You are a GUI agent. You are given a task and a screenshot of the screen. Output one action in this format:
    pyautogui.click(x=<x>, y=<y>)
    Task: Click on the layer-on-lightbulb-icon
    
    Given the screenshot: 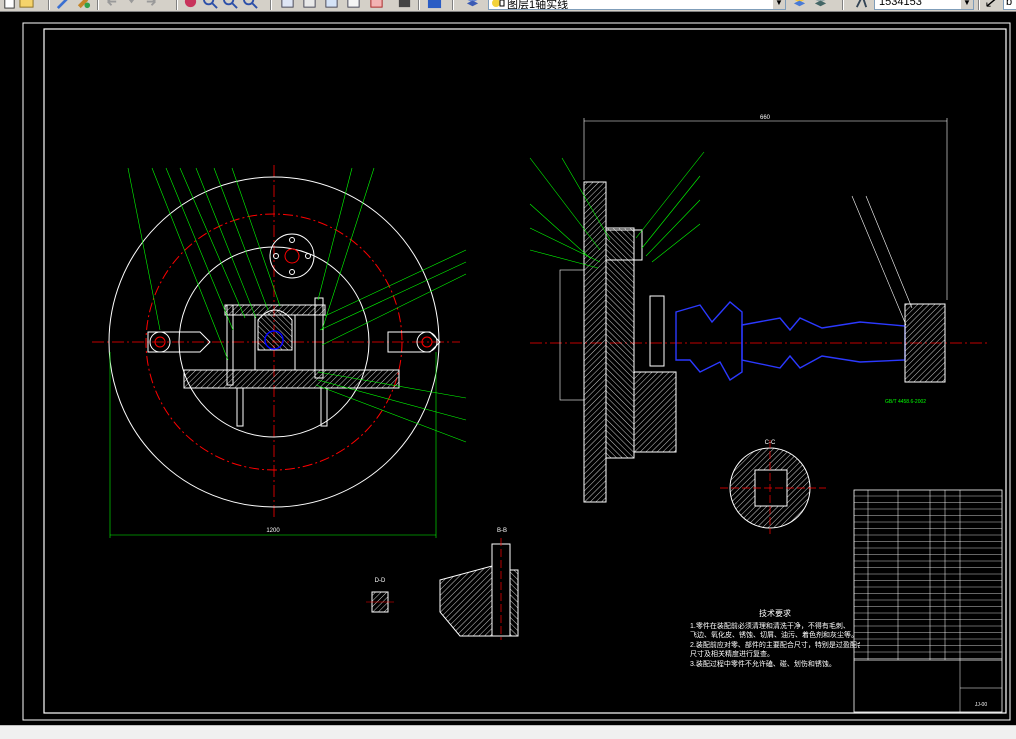 What is the action you would take?
    pyautogui.click(x=498, y=3)
    